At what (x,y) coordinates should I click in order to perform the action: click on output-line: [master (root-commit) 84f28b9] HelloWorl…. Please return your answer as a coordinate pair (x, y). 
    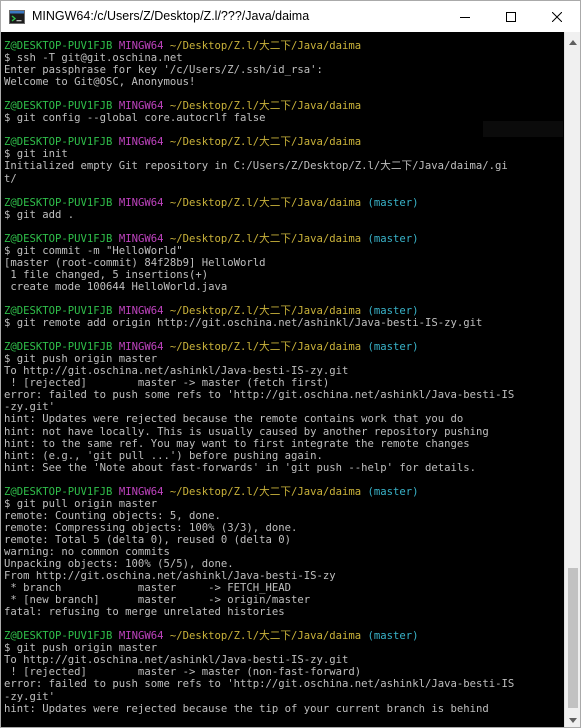
    Looking at the image, I should click on (135, 262).